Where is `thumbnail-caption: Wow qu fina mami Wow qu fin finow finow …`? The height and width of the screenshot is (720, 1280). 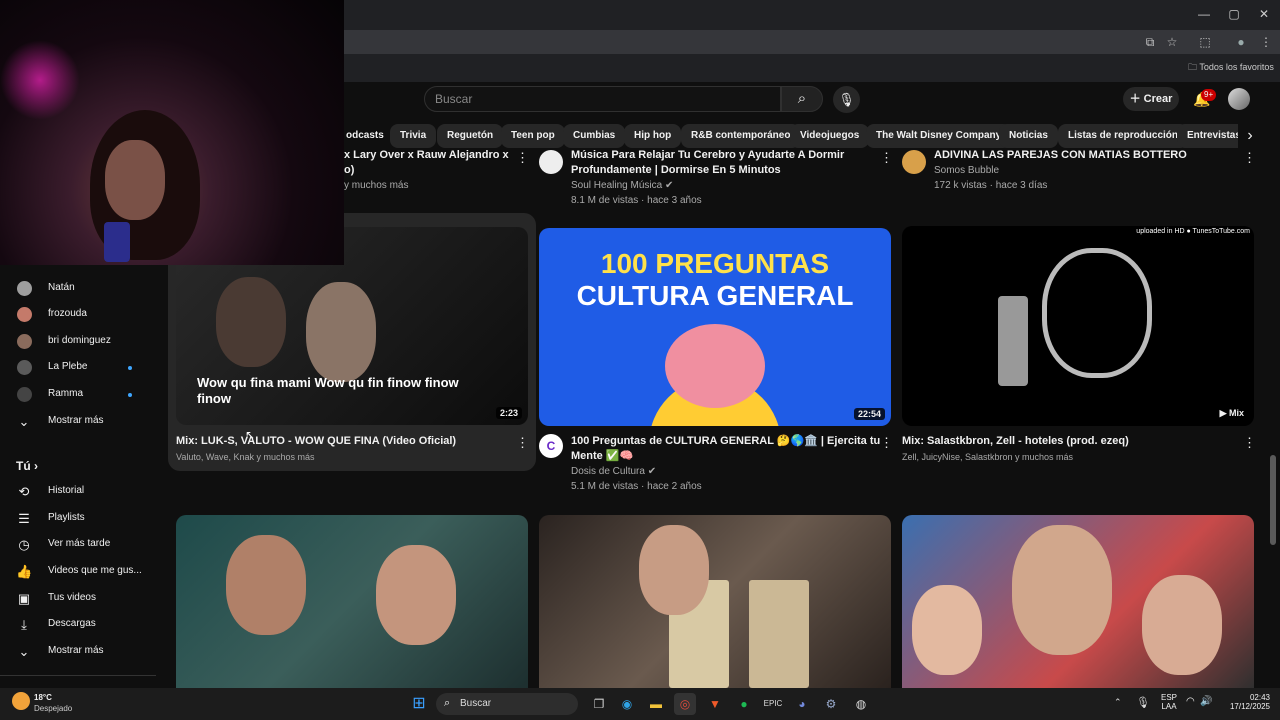
thumbnail-caption: Wow qu fina mami Wow qu fin finow finow … is located at coordinates (328, 390).